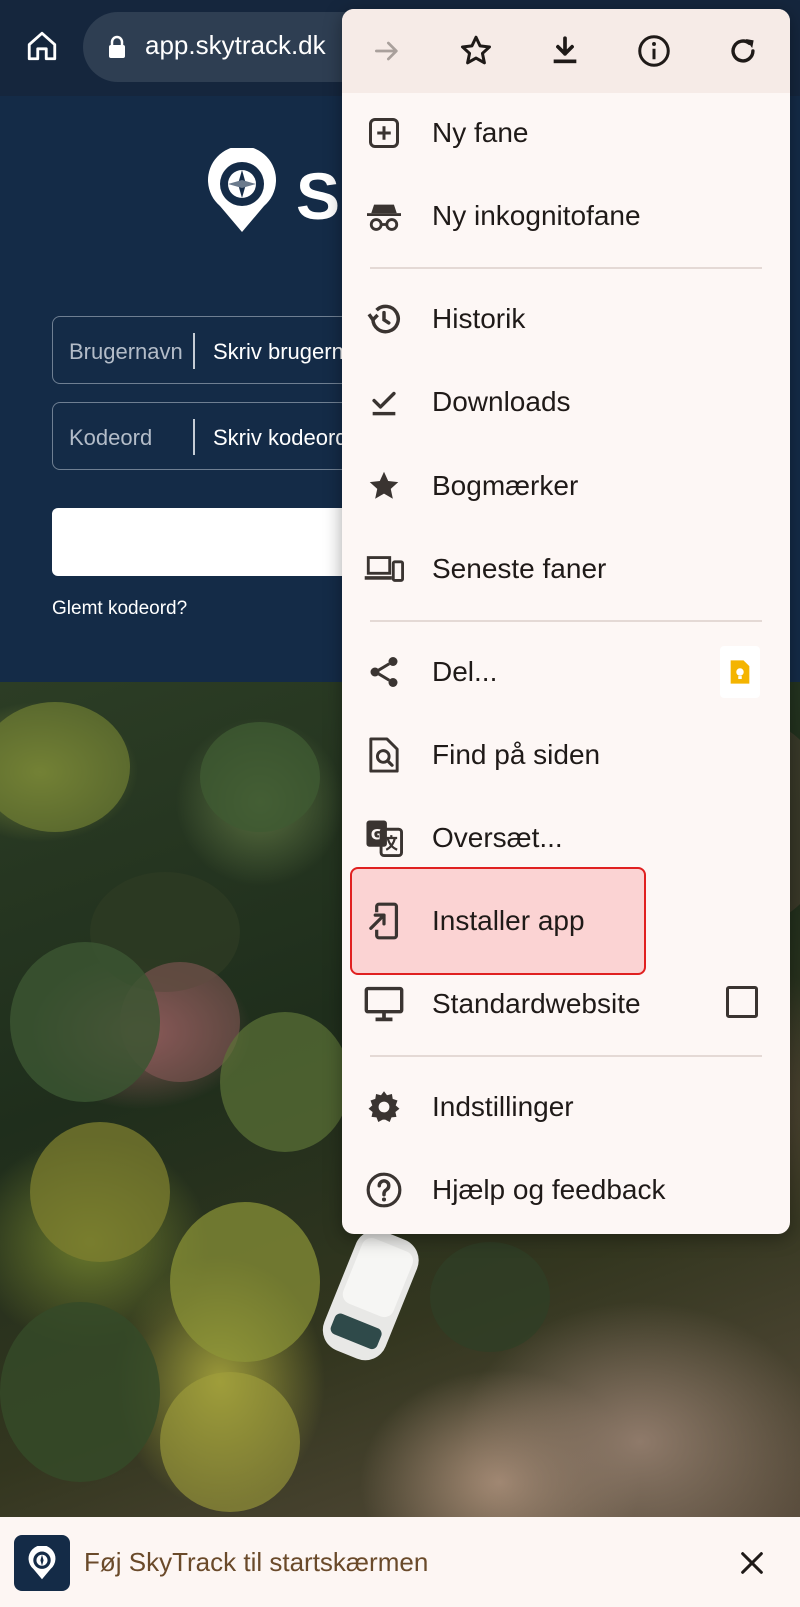  What do you see at coordinates (743, 51) in the screenshot?
I see `reload-icon` at bounding box center [743, 51].